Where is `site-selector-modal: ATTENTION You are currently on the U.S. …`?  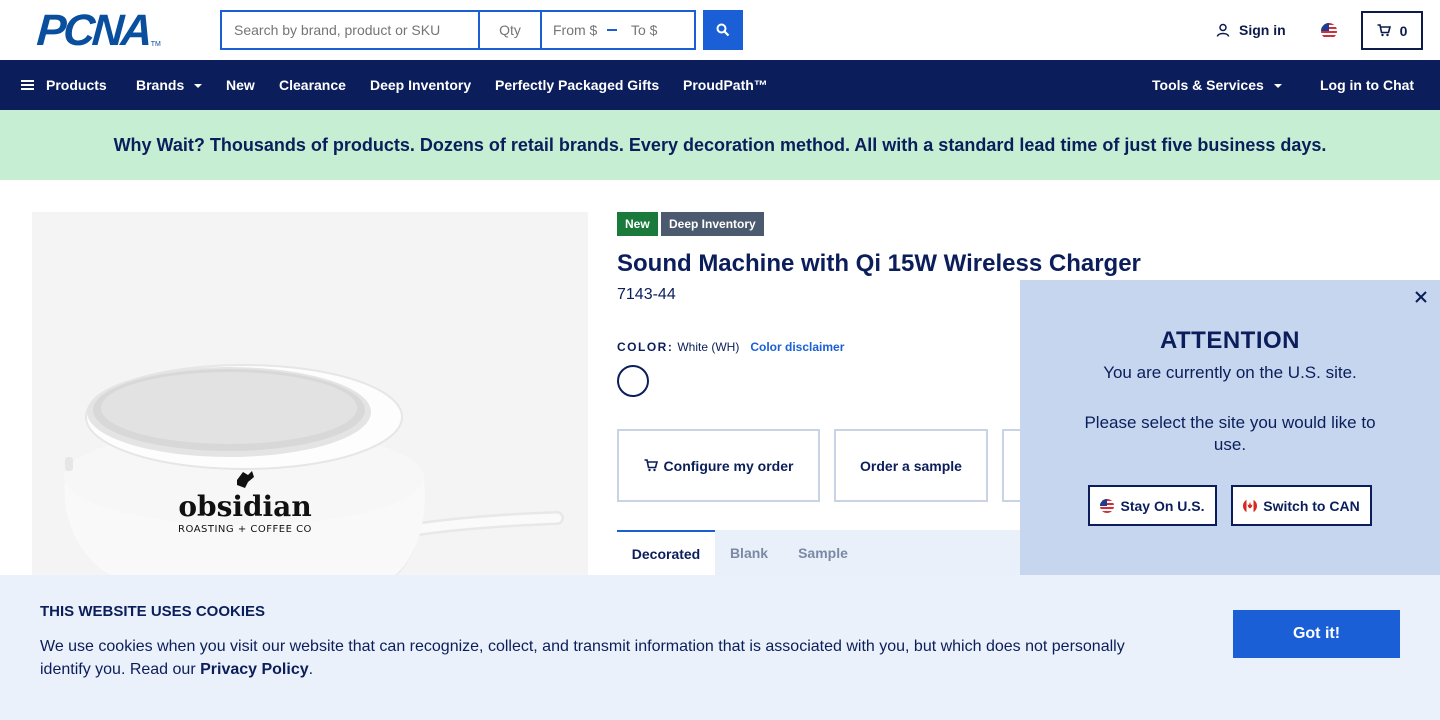
site-selector-modal: ATTENTION You are currently on the U.S. … is located at coordinates (1230, 427).